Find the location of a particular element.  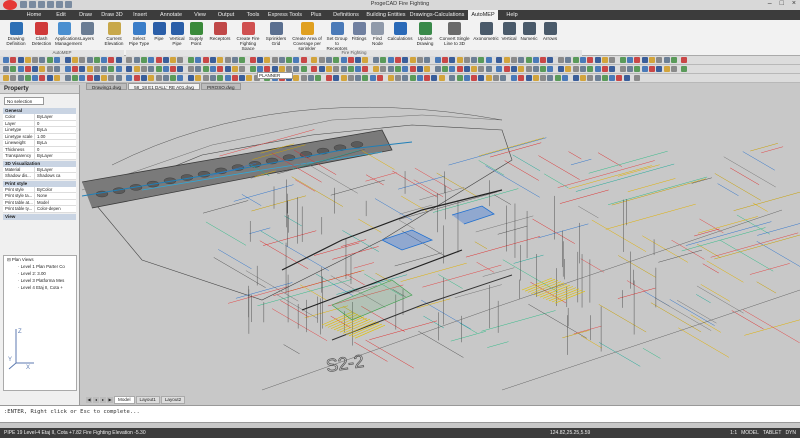

property-value: None is located at coordinates (55, 196).